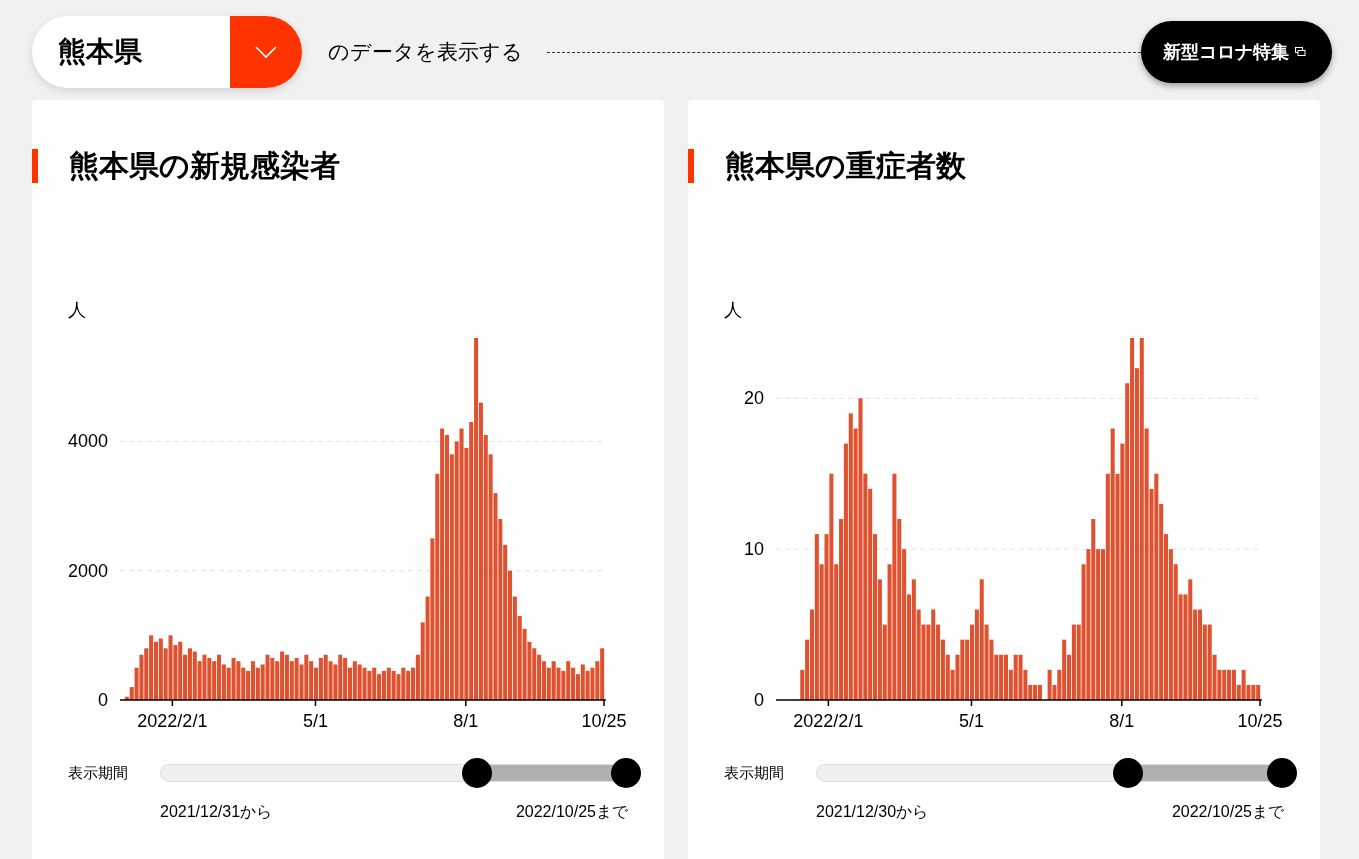  What do you see at coordinates (204, 165) in the screenshot?
I see `card-title: 熊本県の新規感染者` at bounding box center [204, 165].